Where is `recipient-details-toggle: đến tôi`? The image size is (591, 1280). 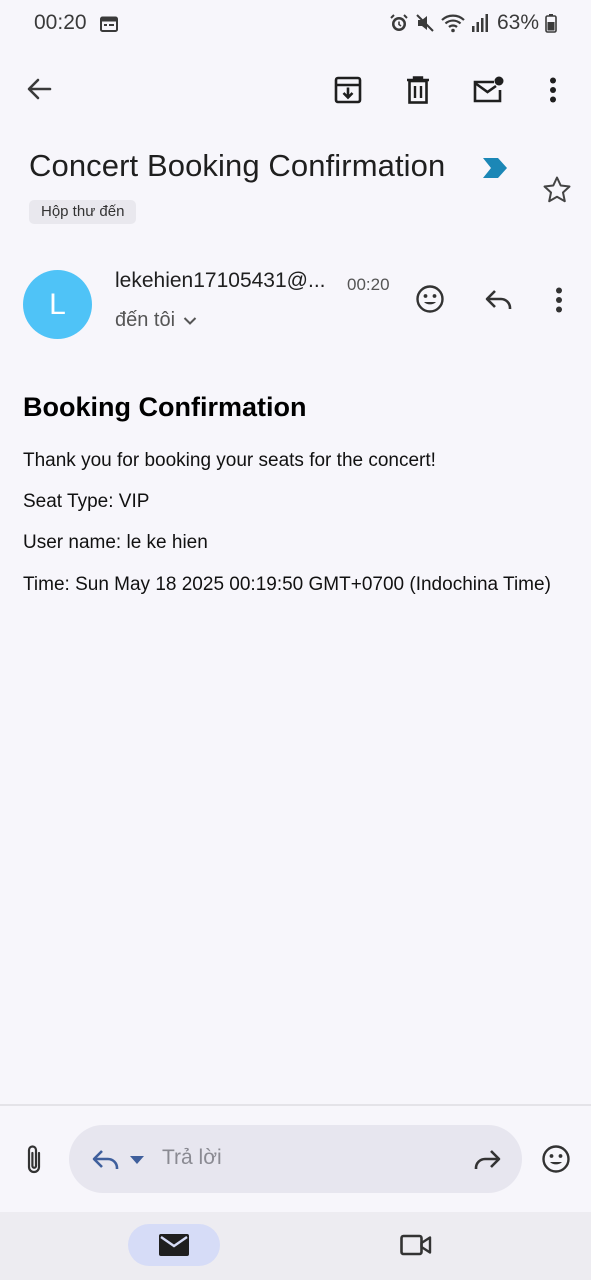
recipient-details-toggle: đến tôi is located at coordinates (156, 320).